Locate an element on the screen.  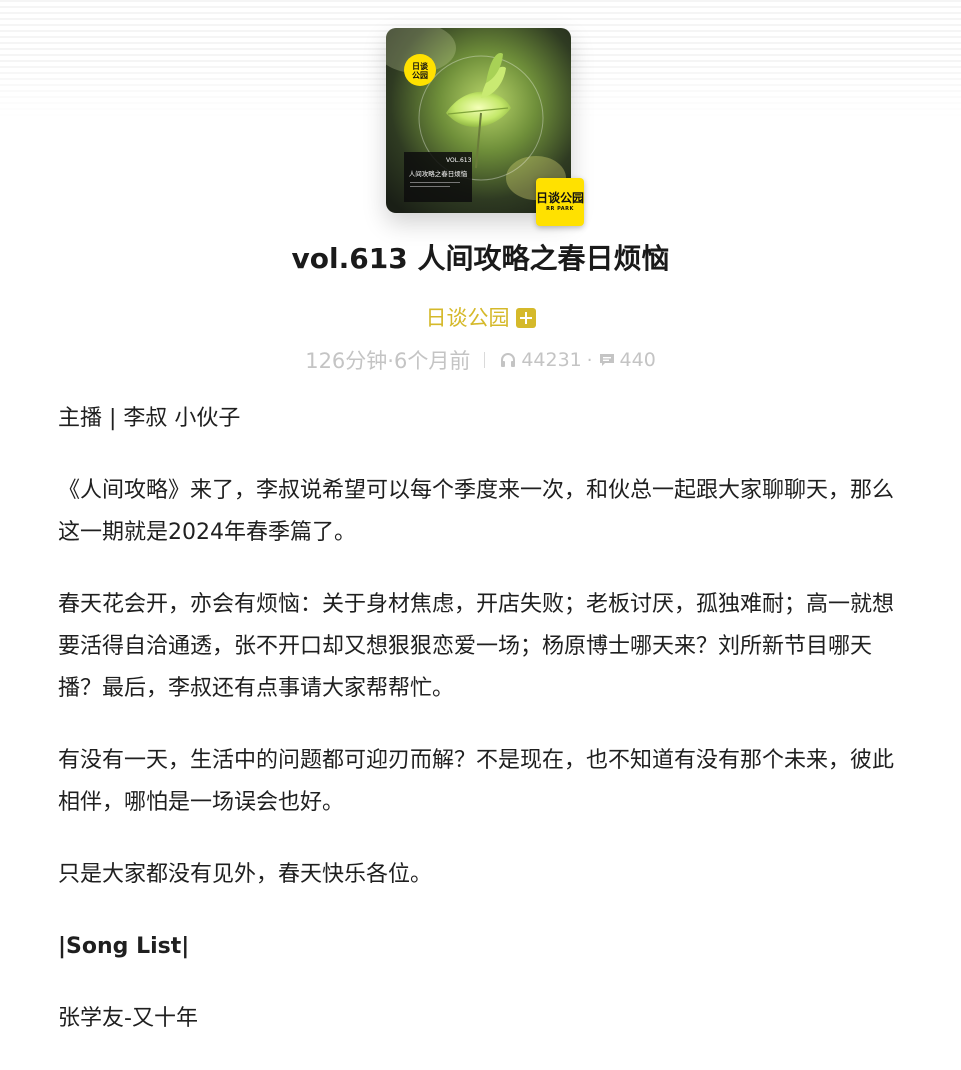
podcast-name-link: 日谈公园 is located at coordinates (468, 318).